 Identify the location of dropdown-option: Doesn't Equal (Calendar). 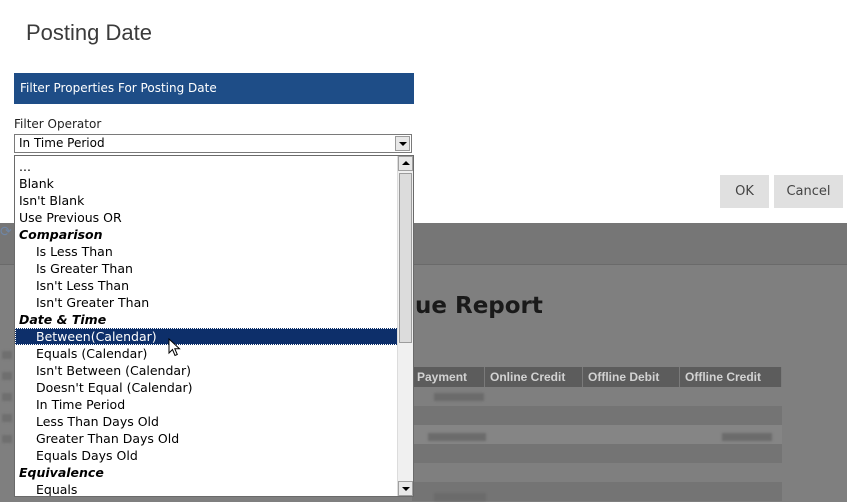
(206, 387).